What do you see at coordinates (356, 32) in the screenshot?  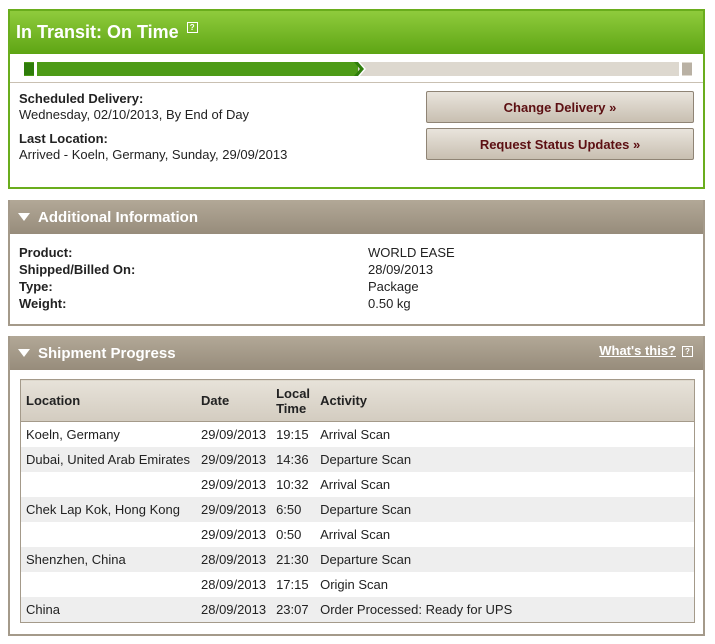 I see `status-header: In Transit: On Time ?` at bounding box center [356, 32].